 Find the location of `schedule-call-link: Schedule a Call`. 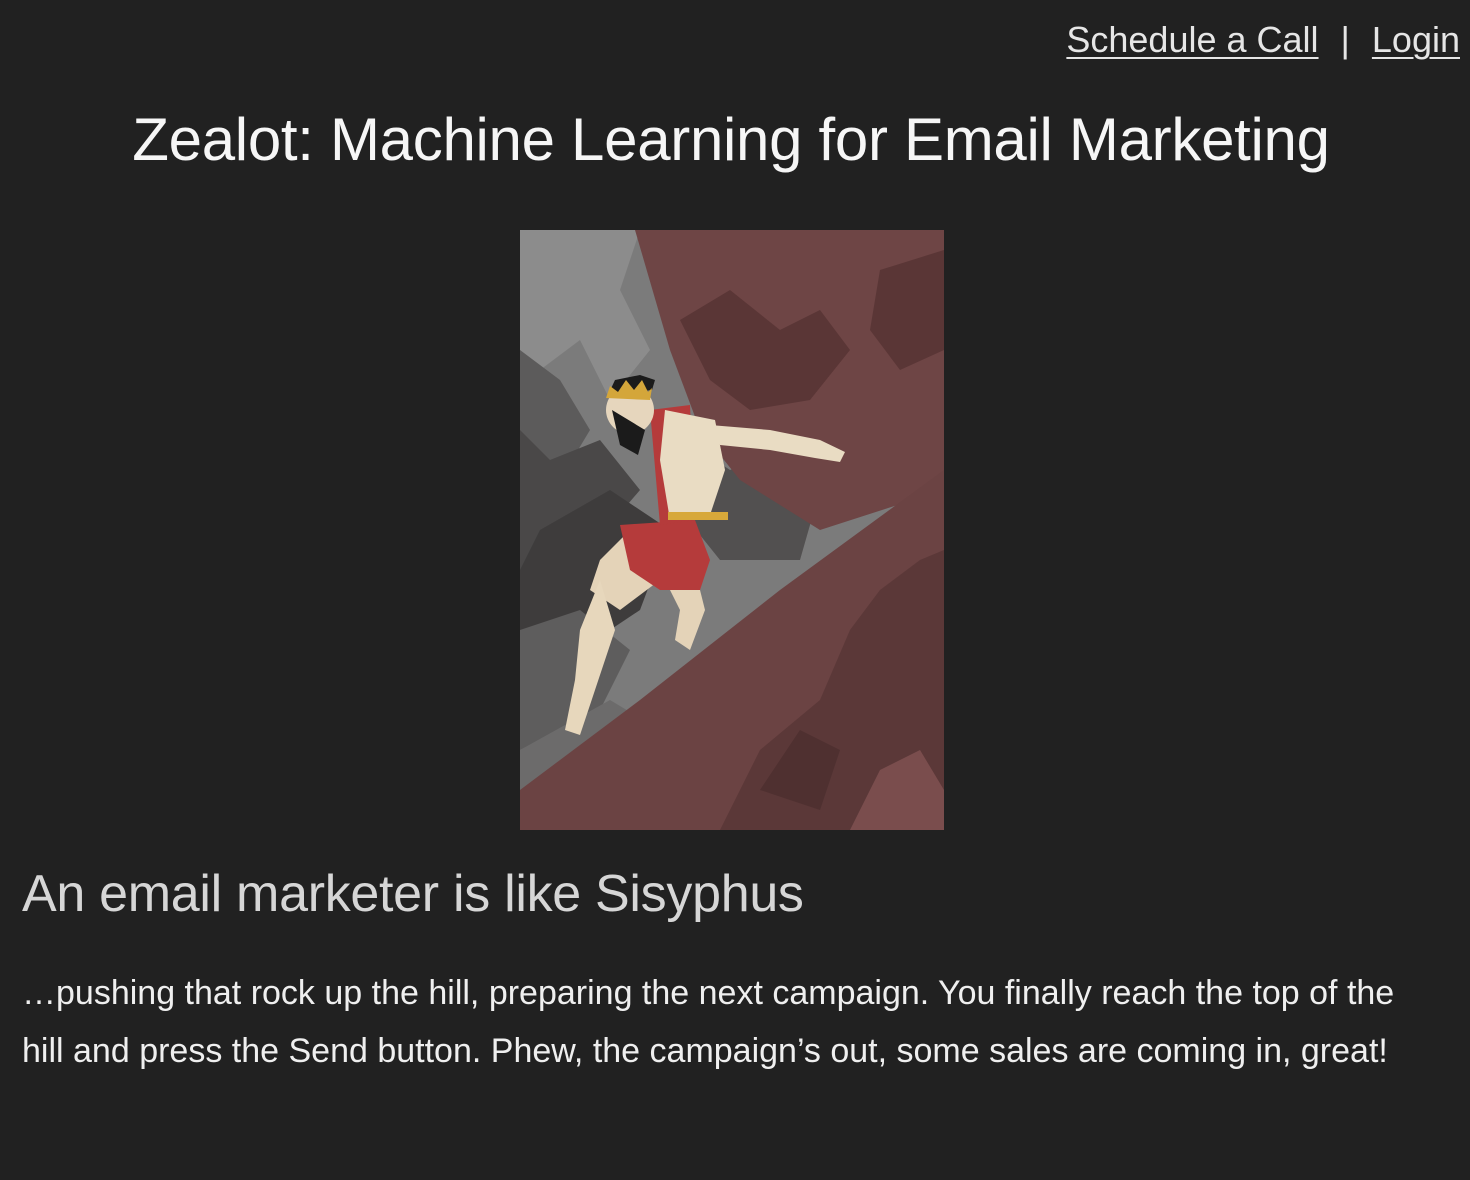

schedule-call-link: Schedule a Call is located at coordinates (1192, 40).